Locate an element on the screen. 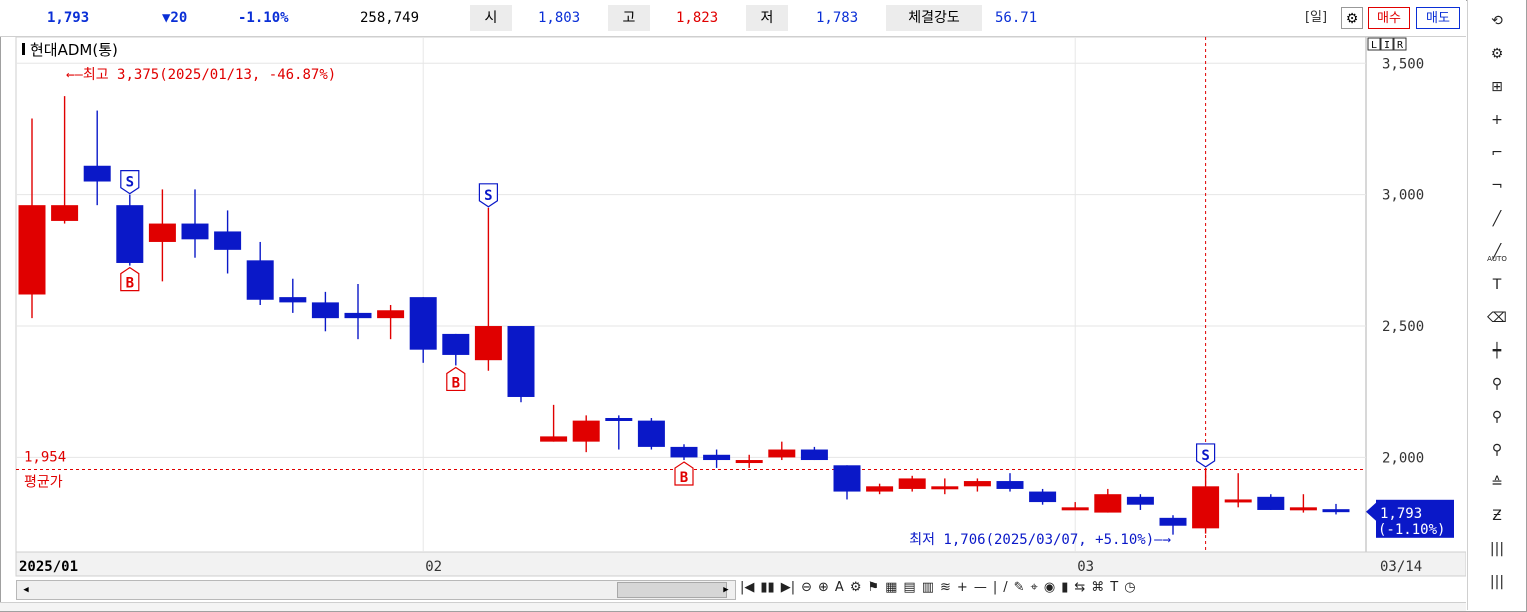 The width and height of the screenshot is (1527, 612). current-price-tag-percent: (-1.10%) is located at coordinates (1411, 530).